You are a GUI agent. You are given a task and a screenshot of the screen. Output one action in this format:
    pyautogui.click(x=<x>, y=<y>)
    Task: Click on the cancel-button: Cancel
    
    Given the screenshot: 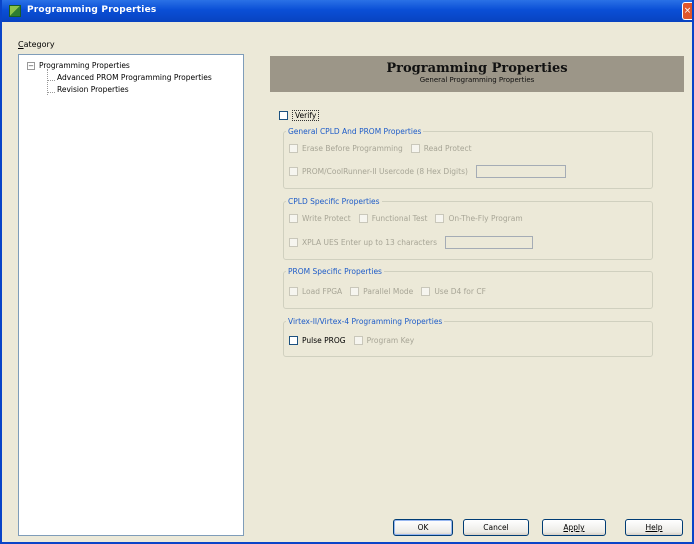 What is the action you would take?
    pyautogui.click(x=496, y=527)
    